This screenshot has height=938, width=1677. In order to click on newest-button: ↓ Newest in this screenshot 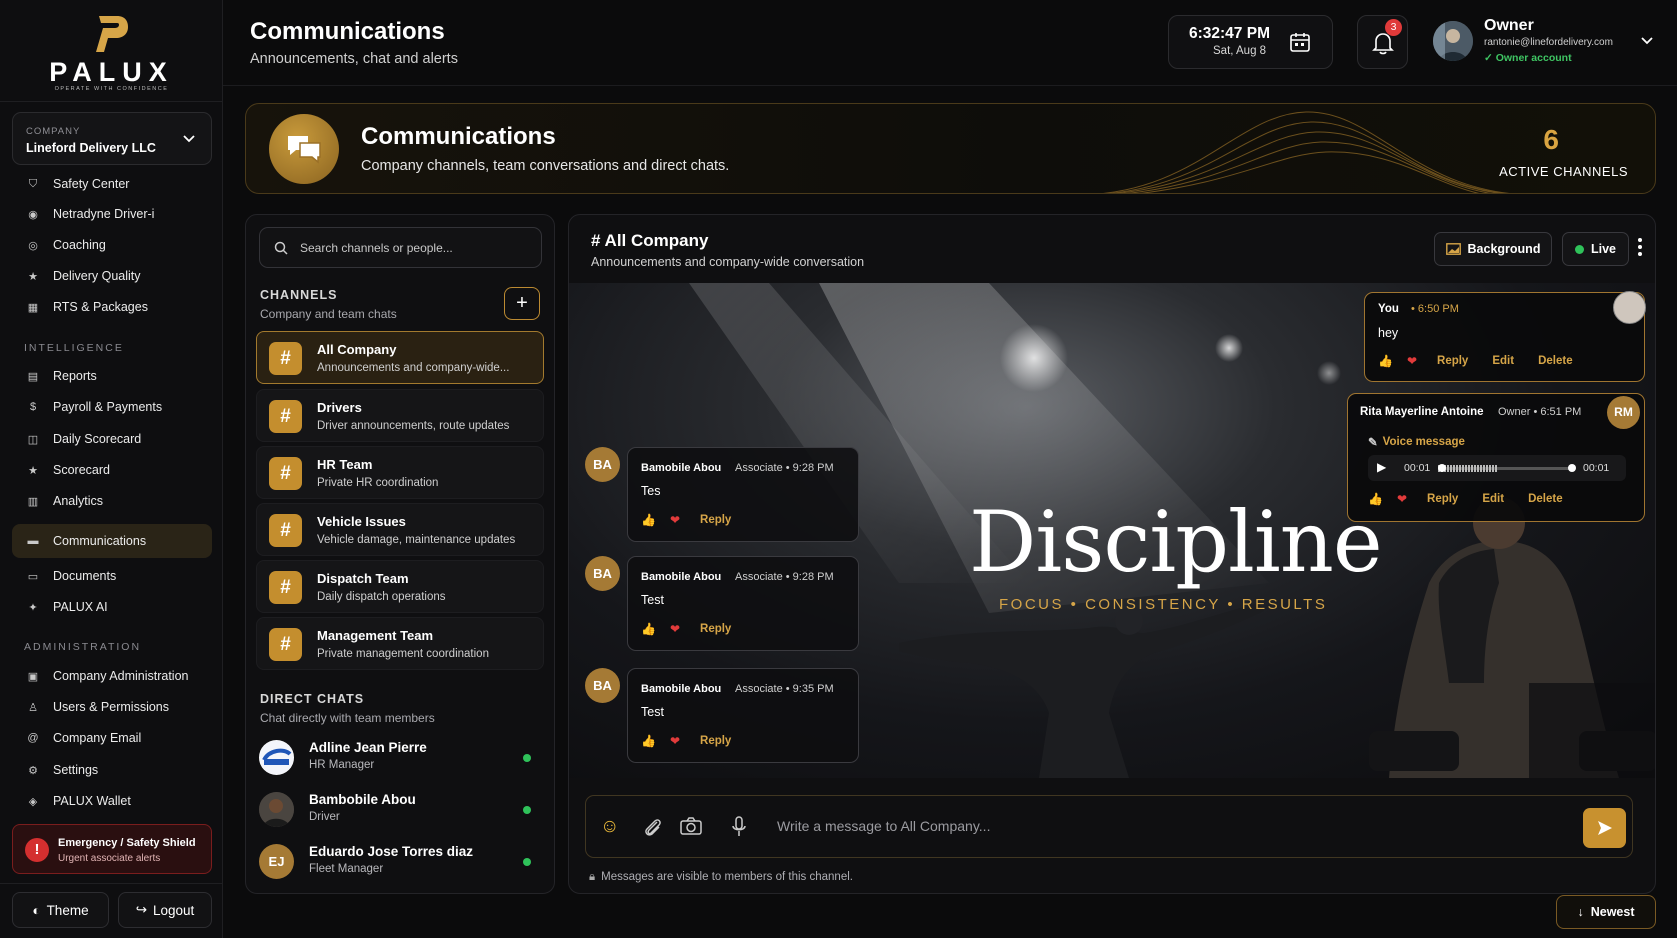, I will do `click(1606, 912)`.